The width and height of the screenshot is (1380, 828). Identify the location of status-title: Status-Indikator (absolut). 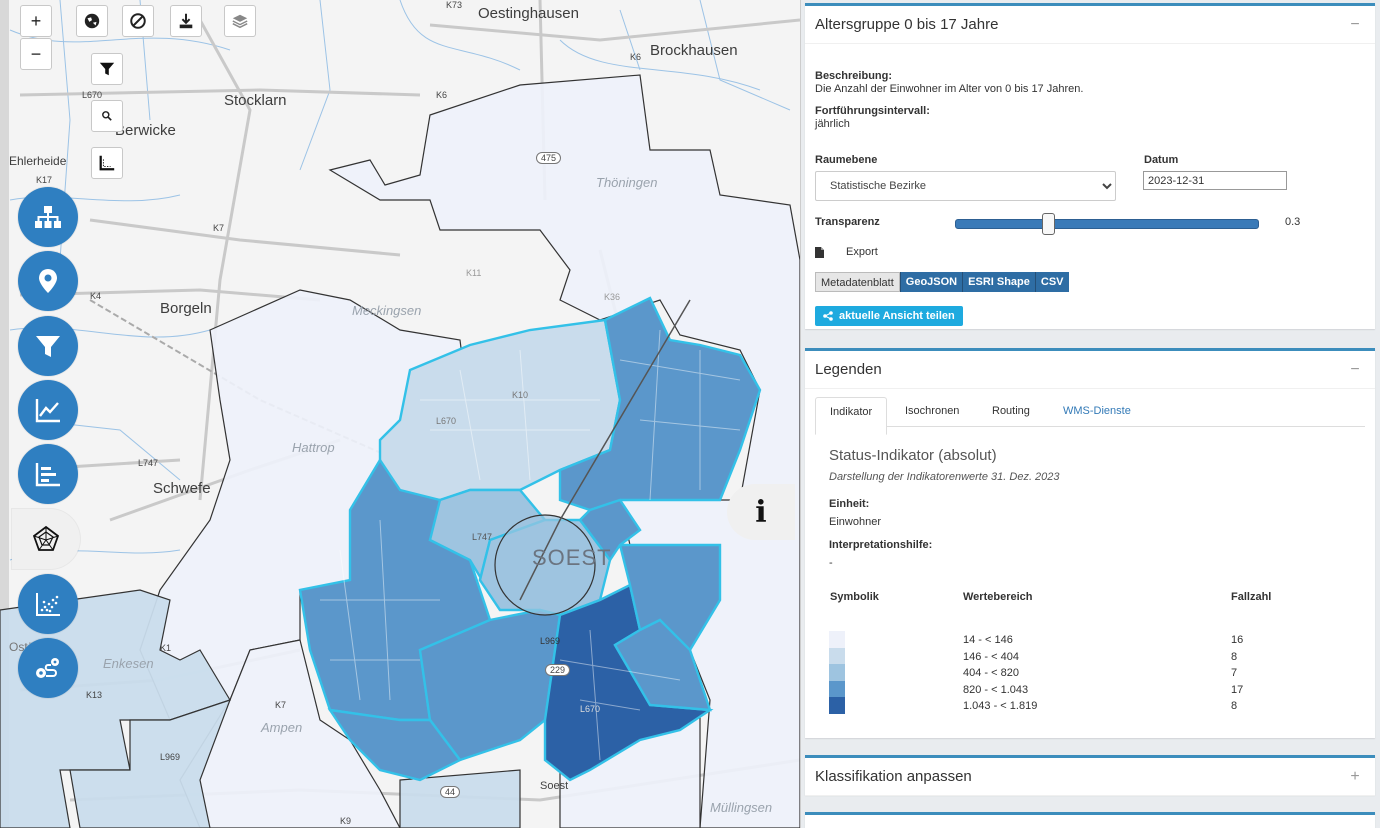
(913, 455).